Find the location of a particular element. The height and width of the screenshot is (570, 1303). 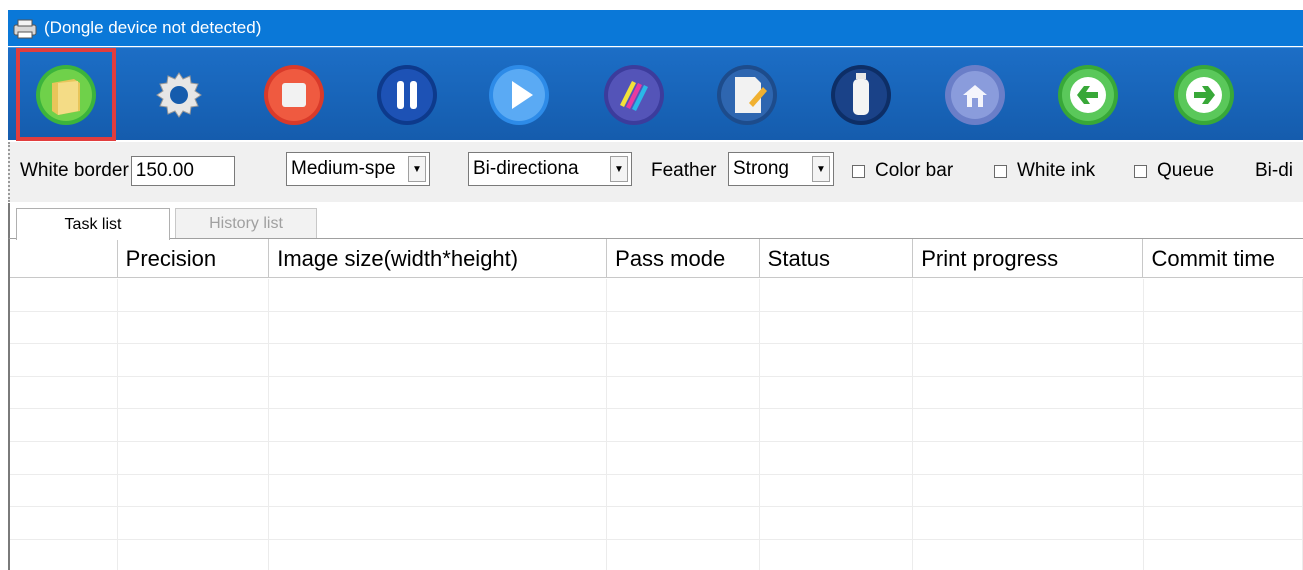

queue-checkbox: Queue is located at coordinates (1174, 171).